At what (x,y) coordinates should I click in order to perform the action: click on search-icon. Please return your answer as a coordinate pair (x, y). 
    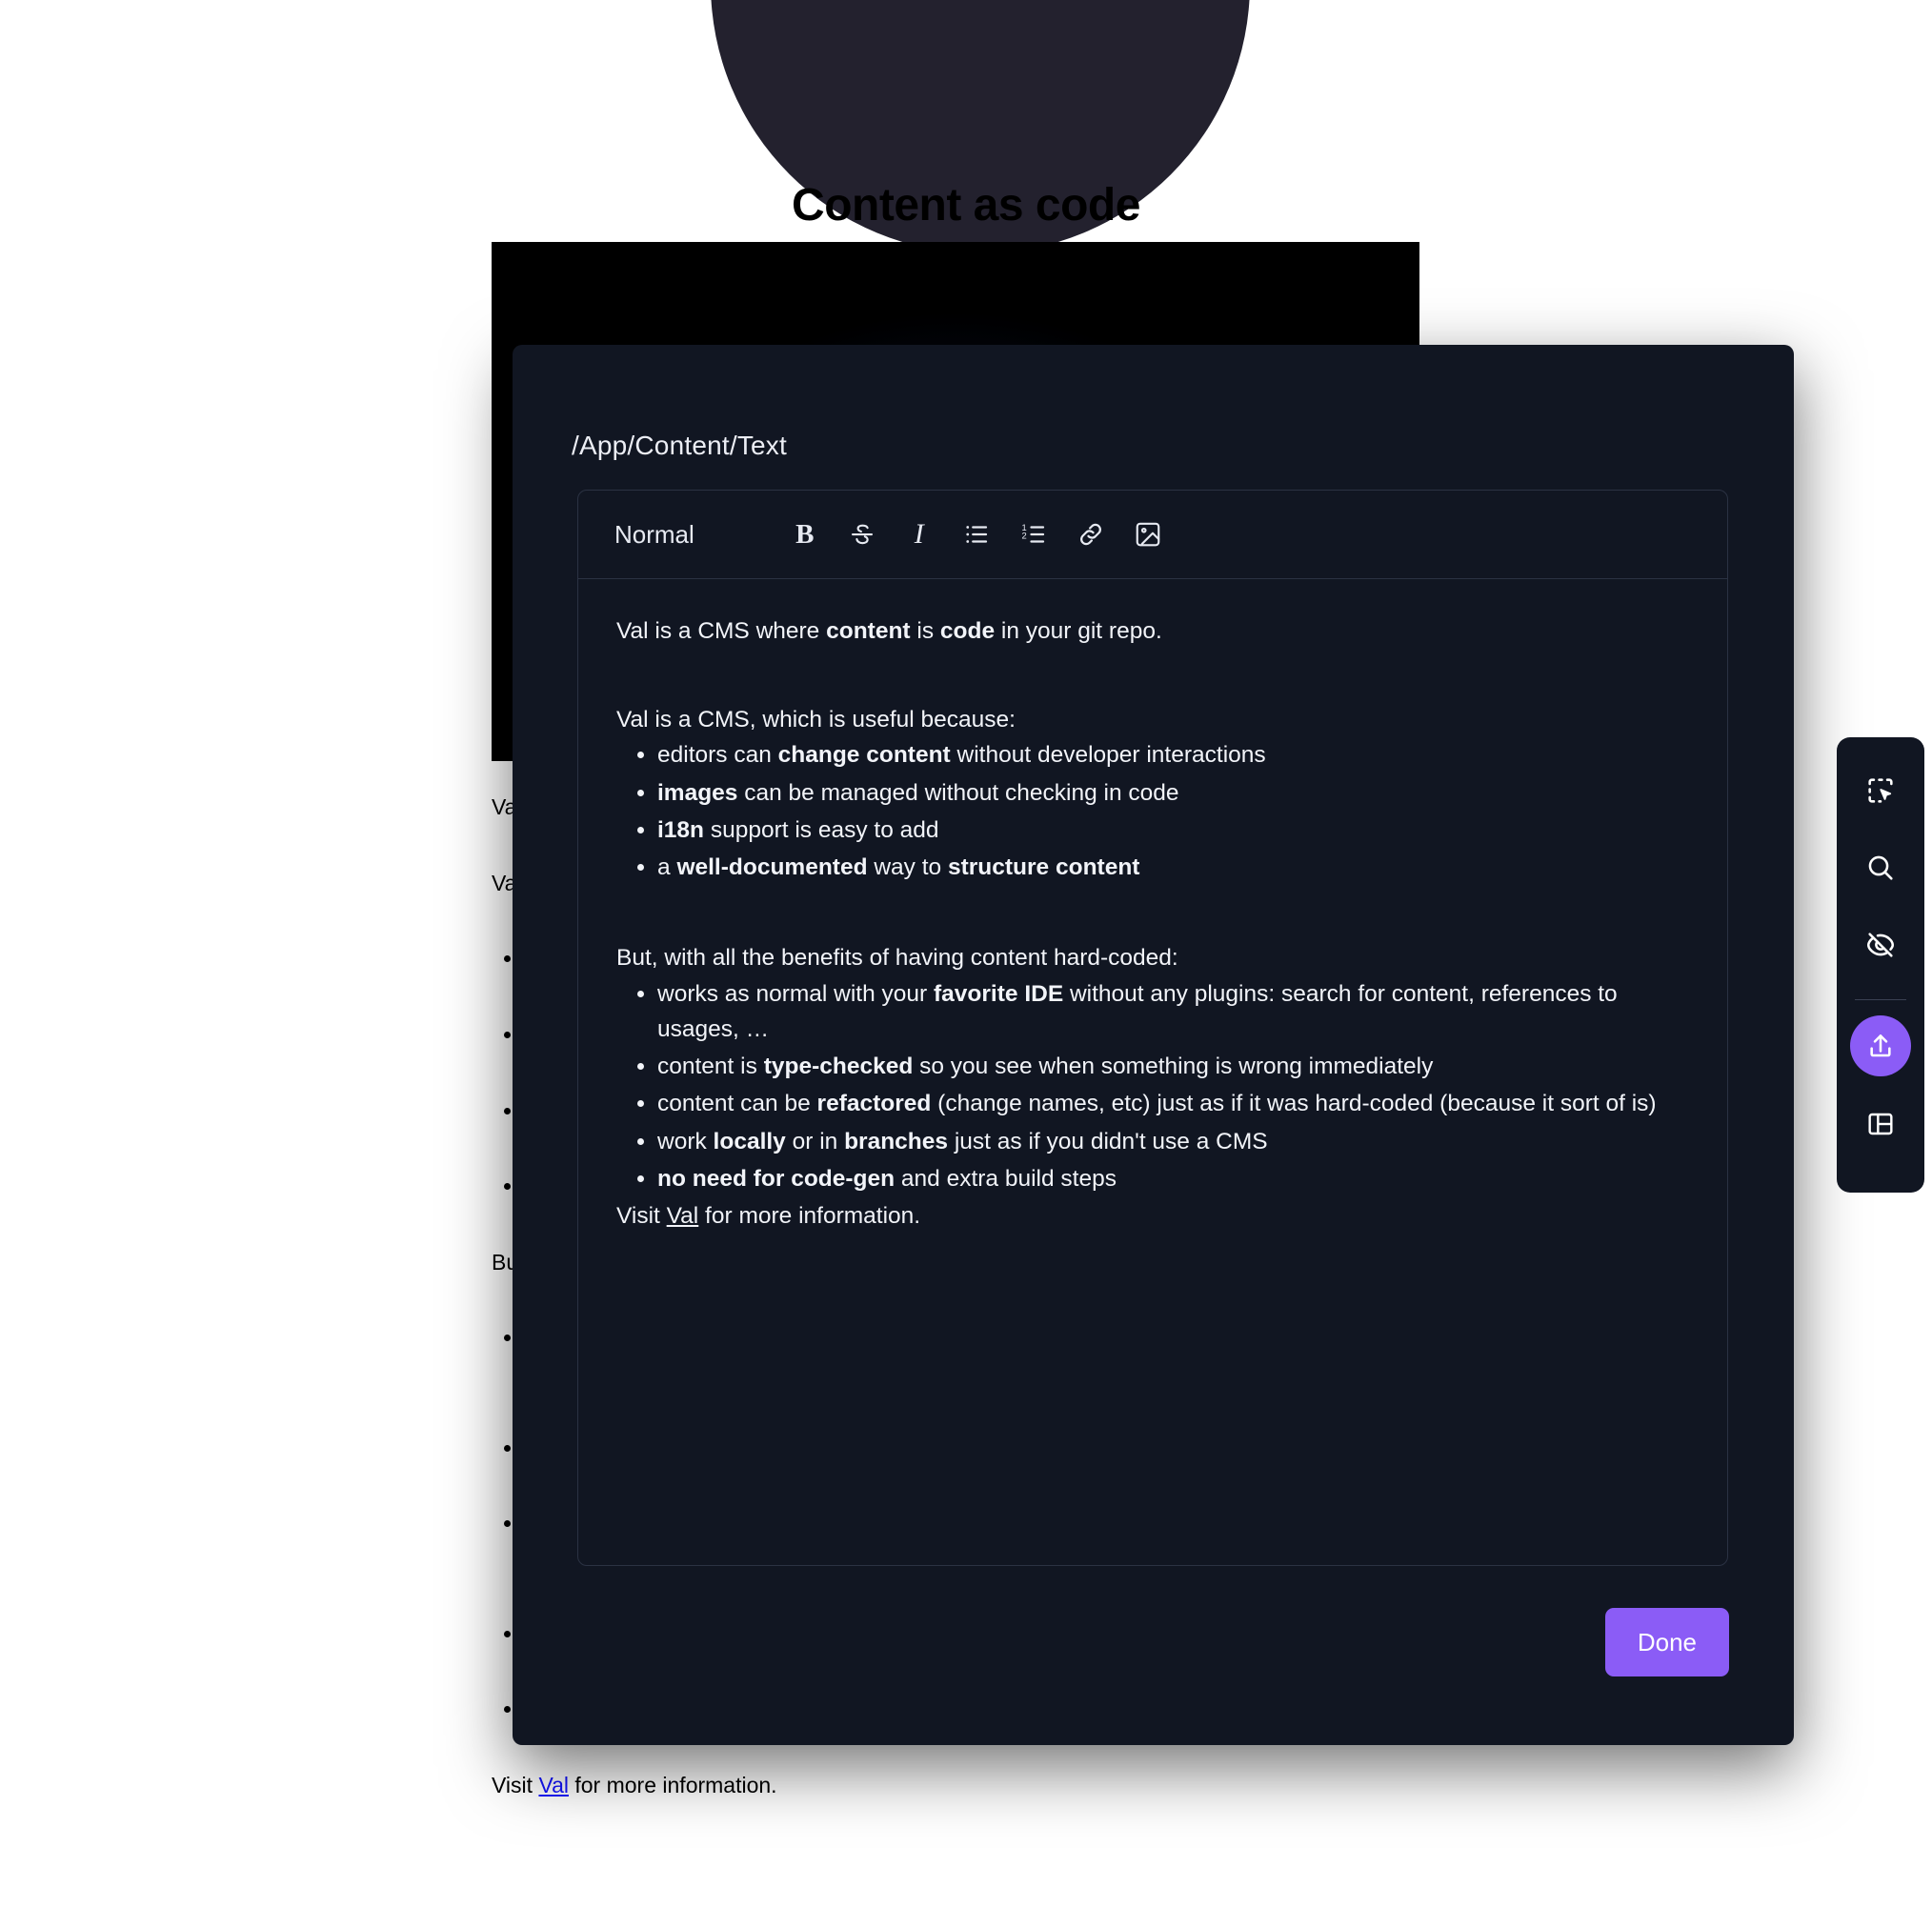
    Looking at the image, I should click on (1881, 867).